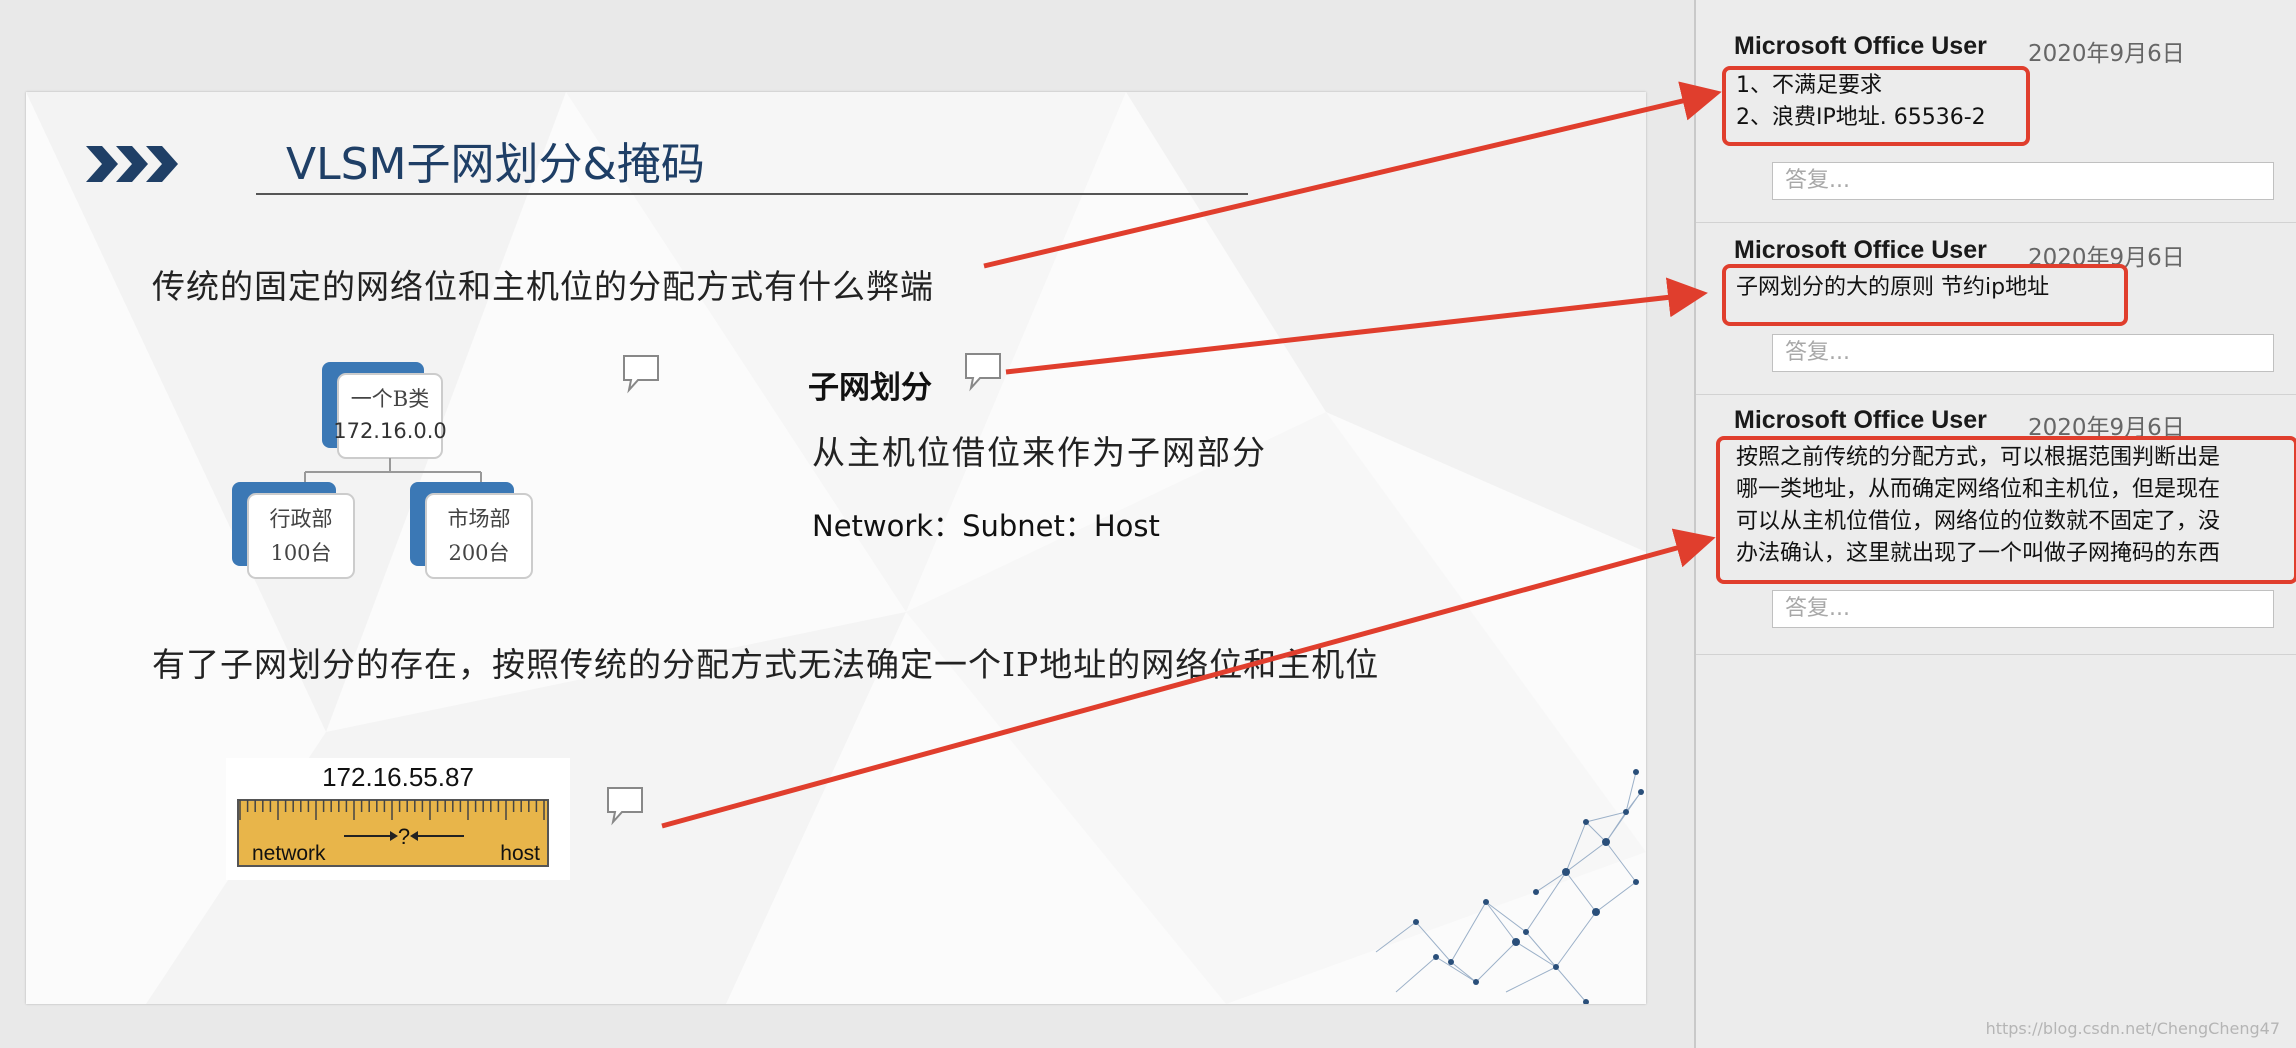 The height and width of the screenshot is (1048, 2296). Describe the element at coordinates (1861, 102) in the screenshot. I see `comment-body: 1、不满足要求 2、浪费IP地址. 65536-2` at that location.